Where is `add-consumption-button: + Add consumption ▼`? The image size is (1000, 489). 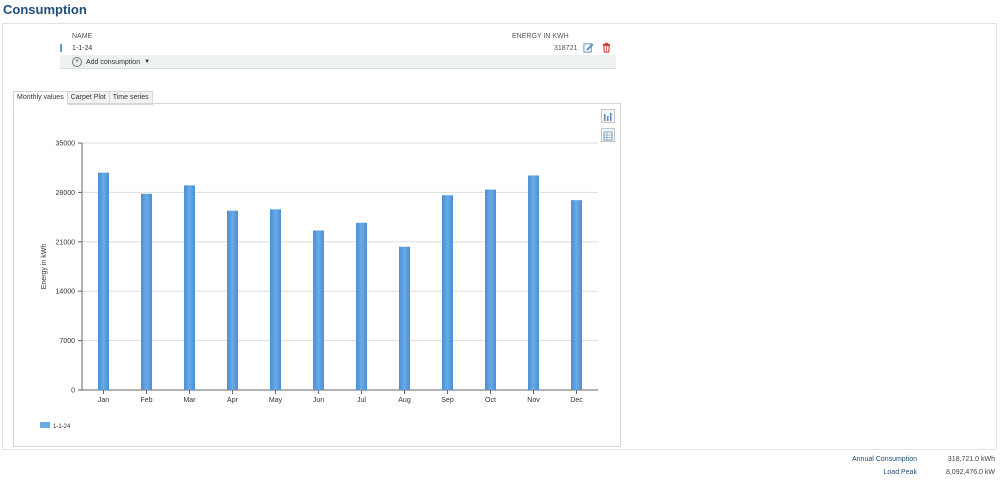 add-consumption-button: + Add consumption ▼ is located at coordinates (111, 62).